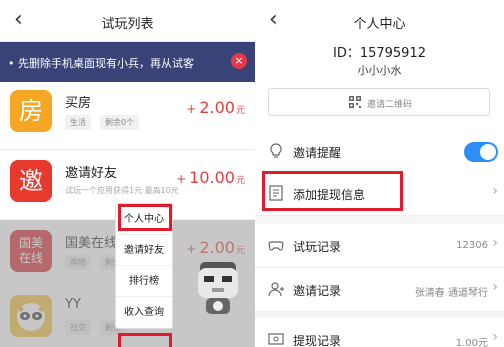  Describe the element at coordinates (390, 105) in the screenshot. I see `invite-label: 邀请二维码` at that location.